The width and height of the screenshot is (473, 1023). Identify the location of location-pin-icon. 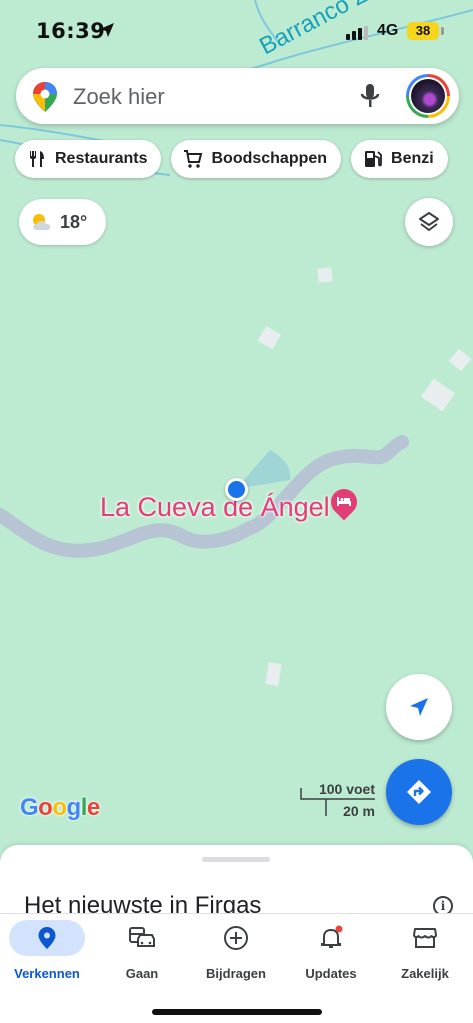
(47, 938).